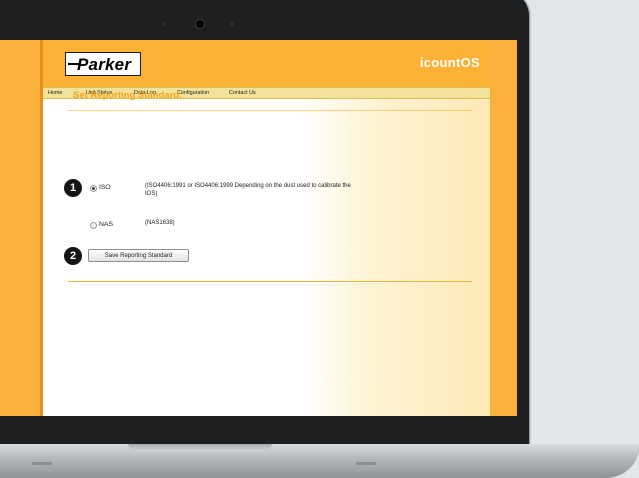 The height and width of the screenshot is (478, 639). What do you see at coordinates (138, 255) in the screenshot?
I see `save-reporting-standard-button: Save Reporting Standard` at bounding box center [138, 255].